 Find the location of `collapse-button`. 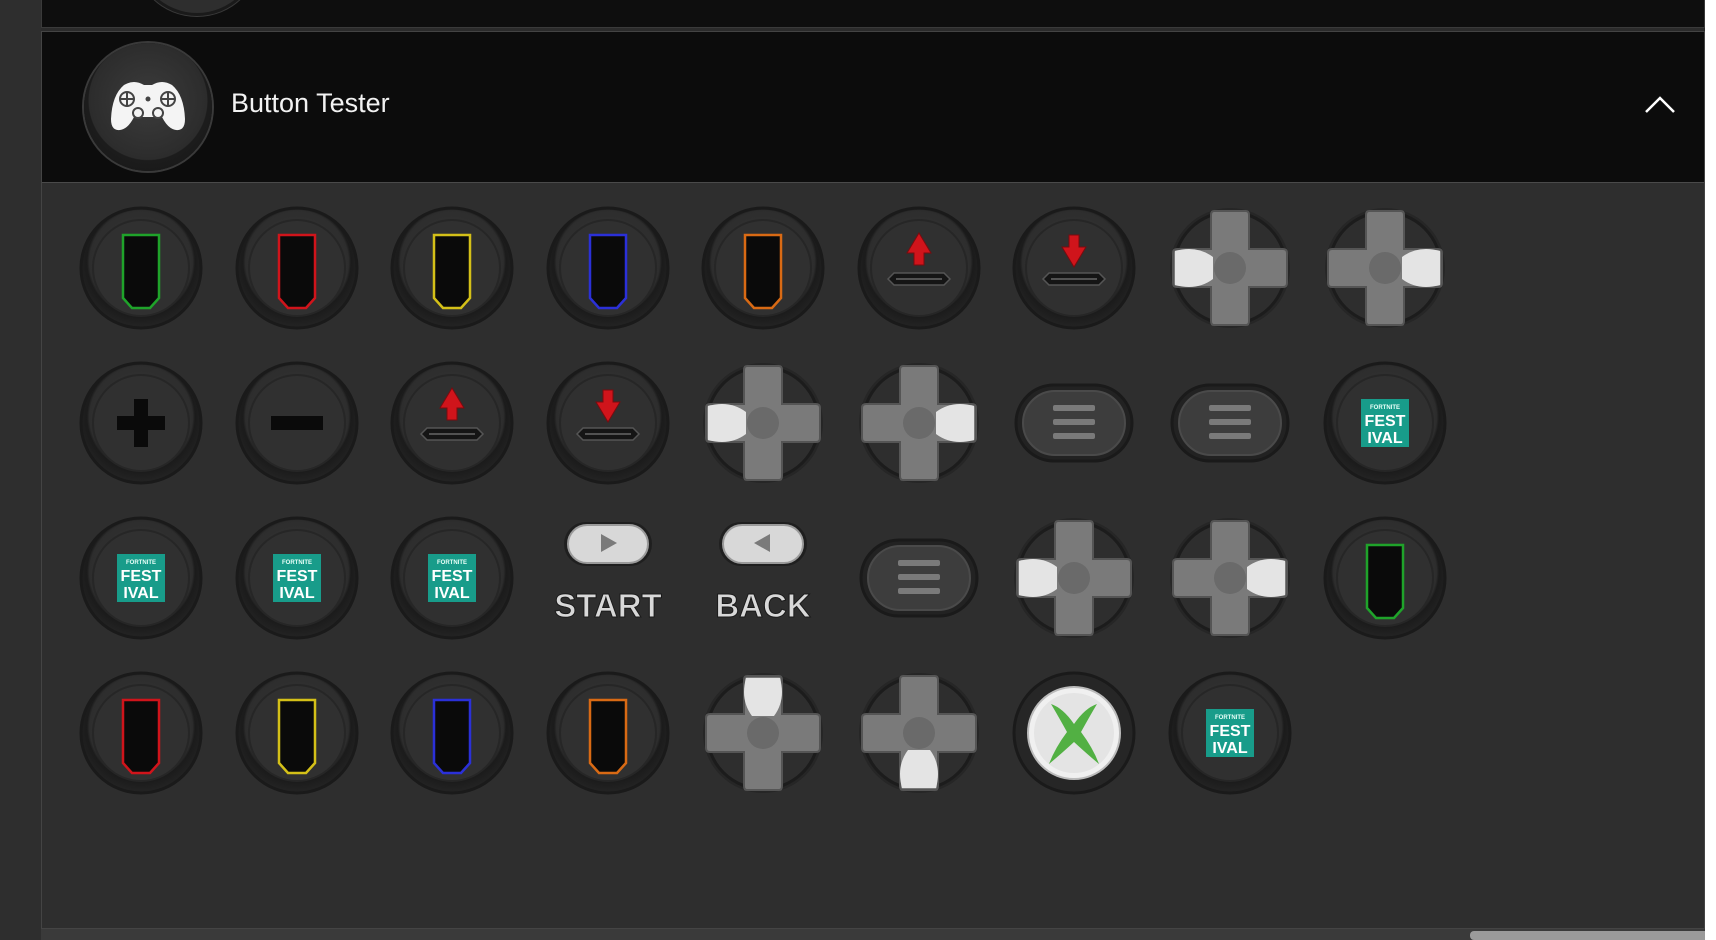

collapse-button is located at coordinates (1660, 104).